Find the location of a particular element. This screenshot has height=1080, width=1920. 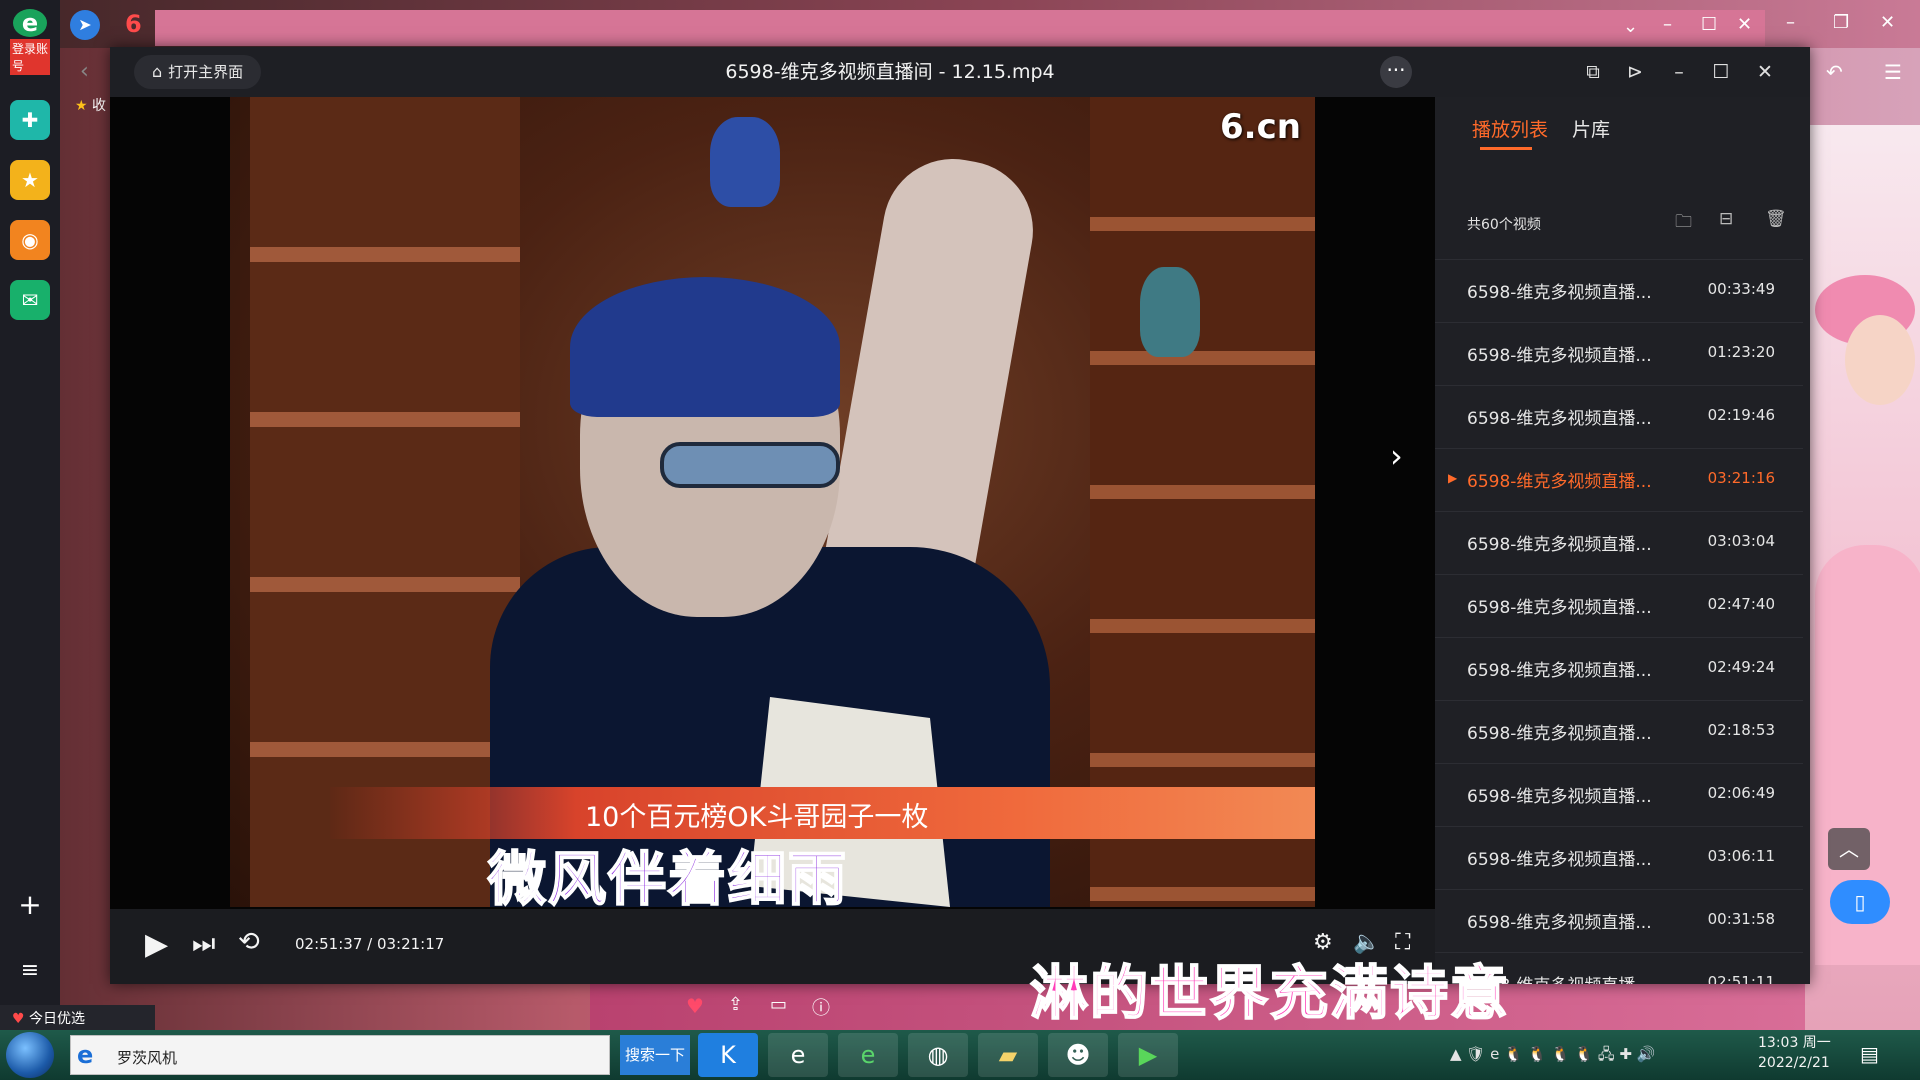

scroll-to-top-button: ︿ is located at coordinates (1849, 849).